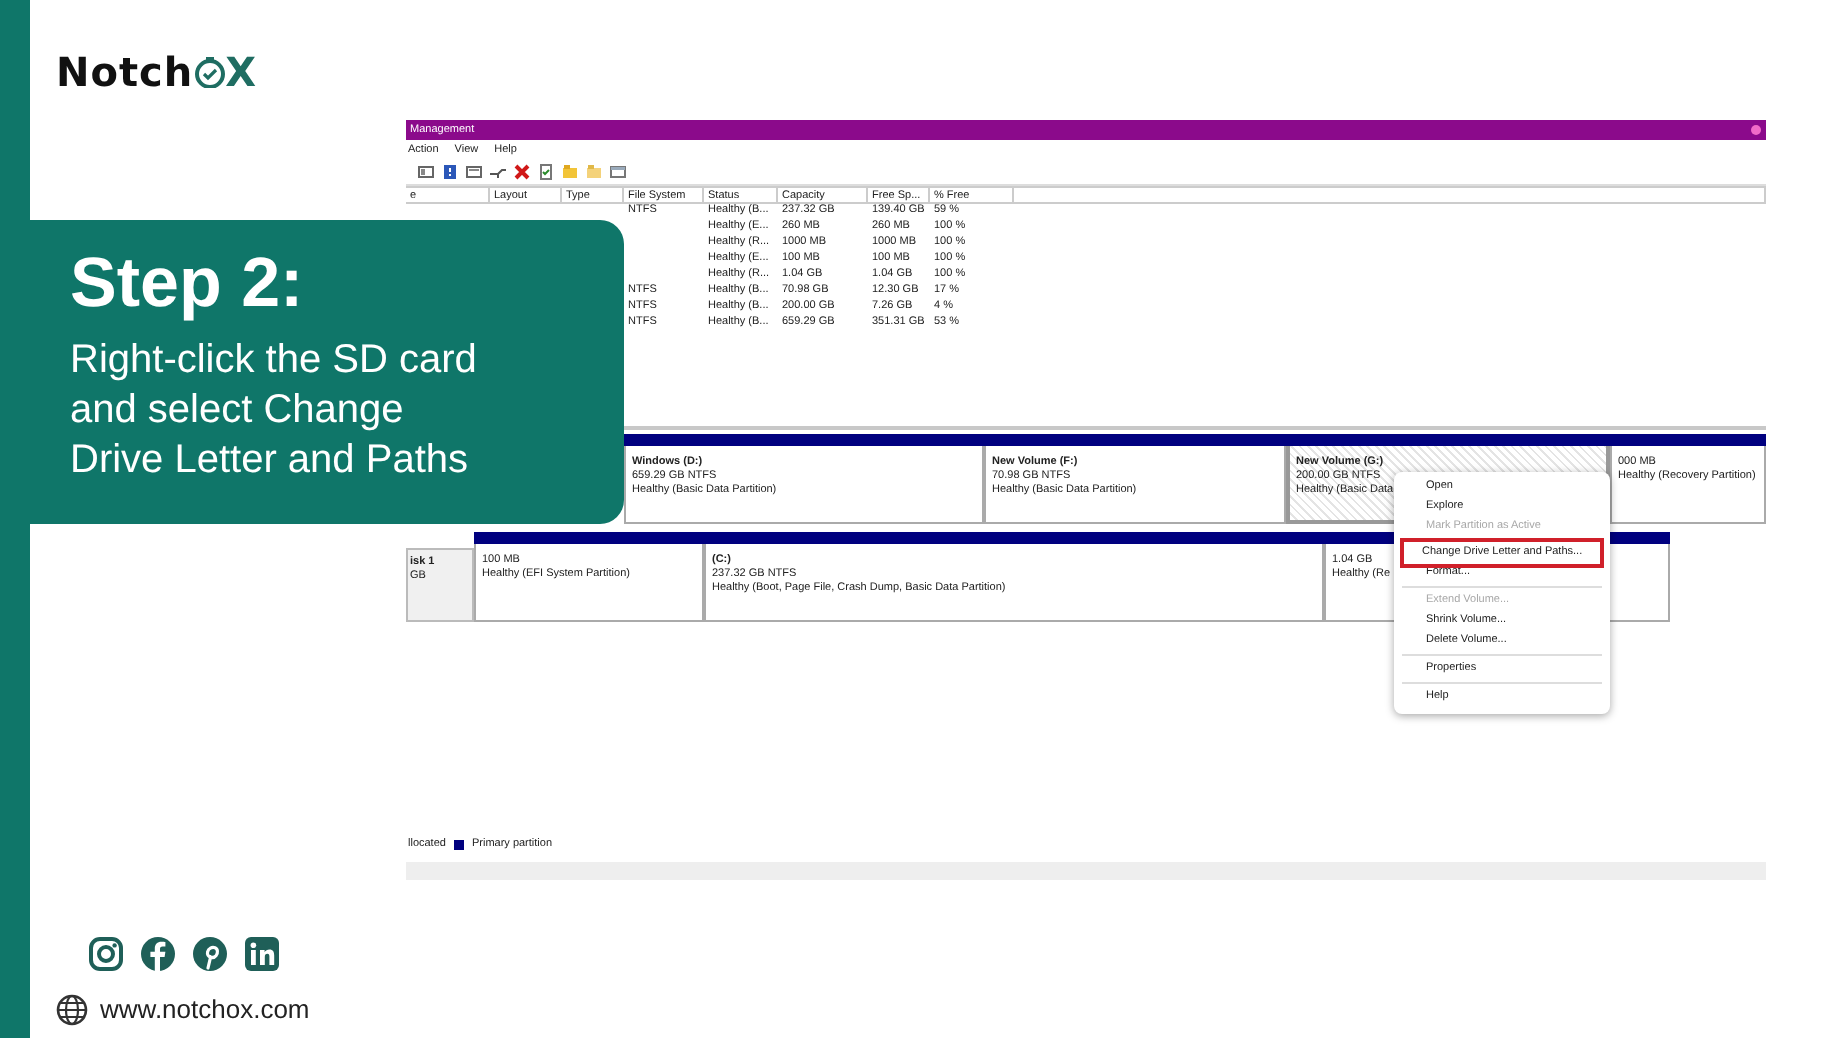 The height and width of the screenshot is (1038, 1844). I want to click on step-instruction: Right-click the SD card and select Change Drive Letter and Paths, so click(274, 411).